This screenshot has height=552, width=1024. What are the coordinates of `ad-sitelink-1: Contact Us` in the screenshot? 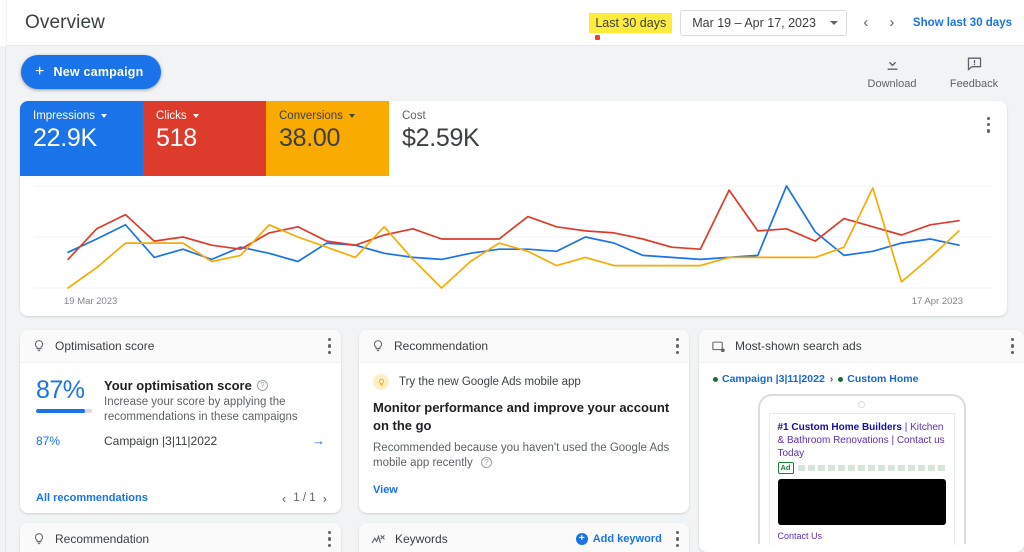 It's located at (862, 536).